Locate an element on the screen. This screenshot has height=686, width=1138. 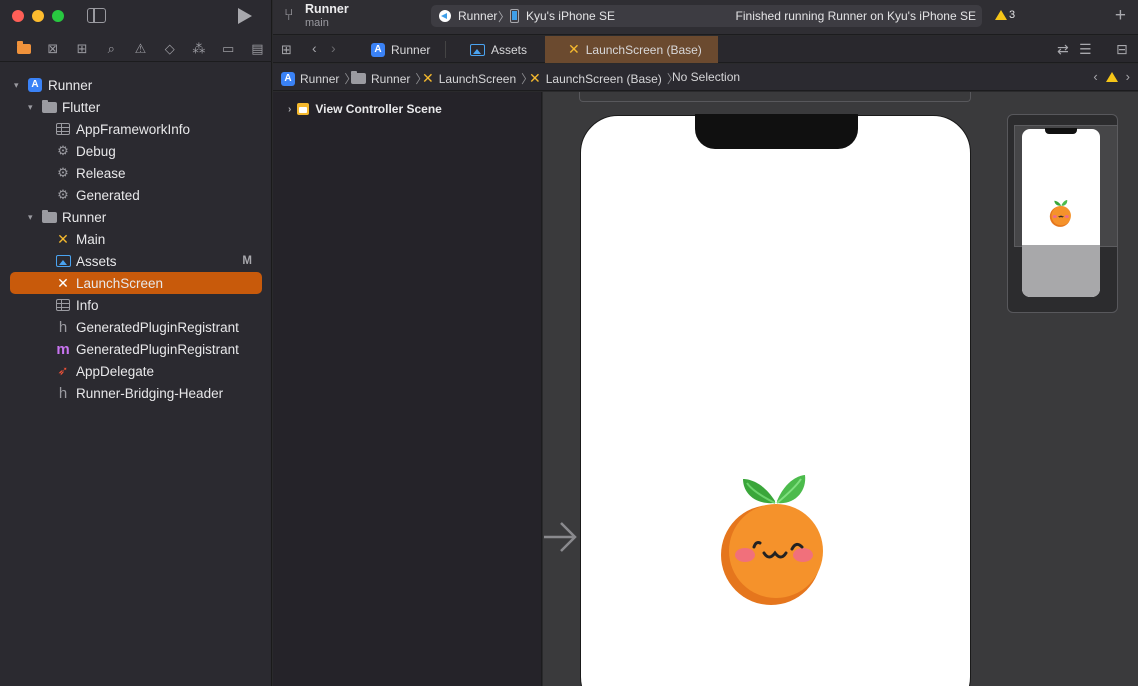
tree-item-label: Release is located at coordinates (101, 173).